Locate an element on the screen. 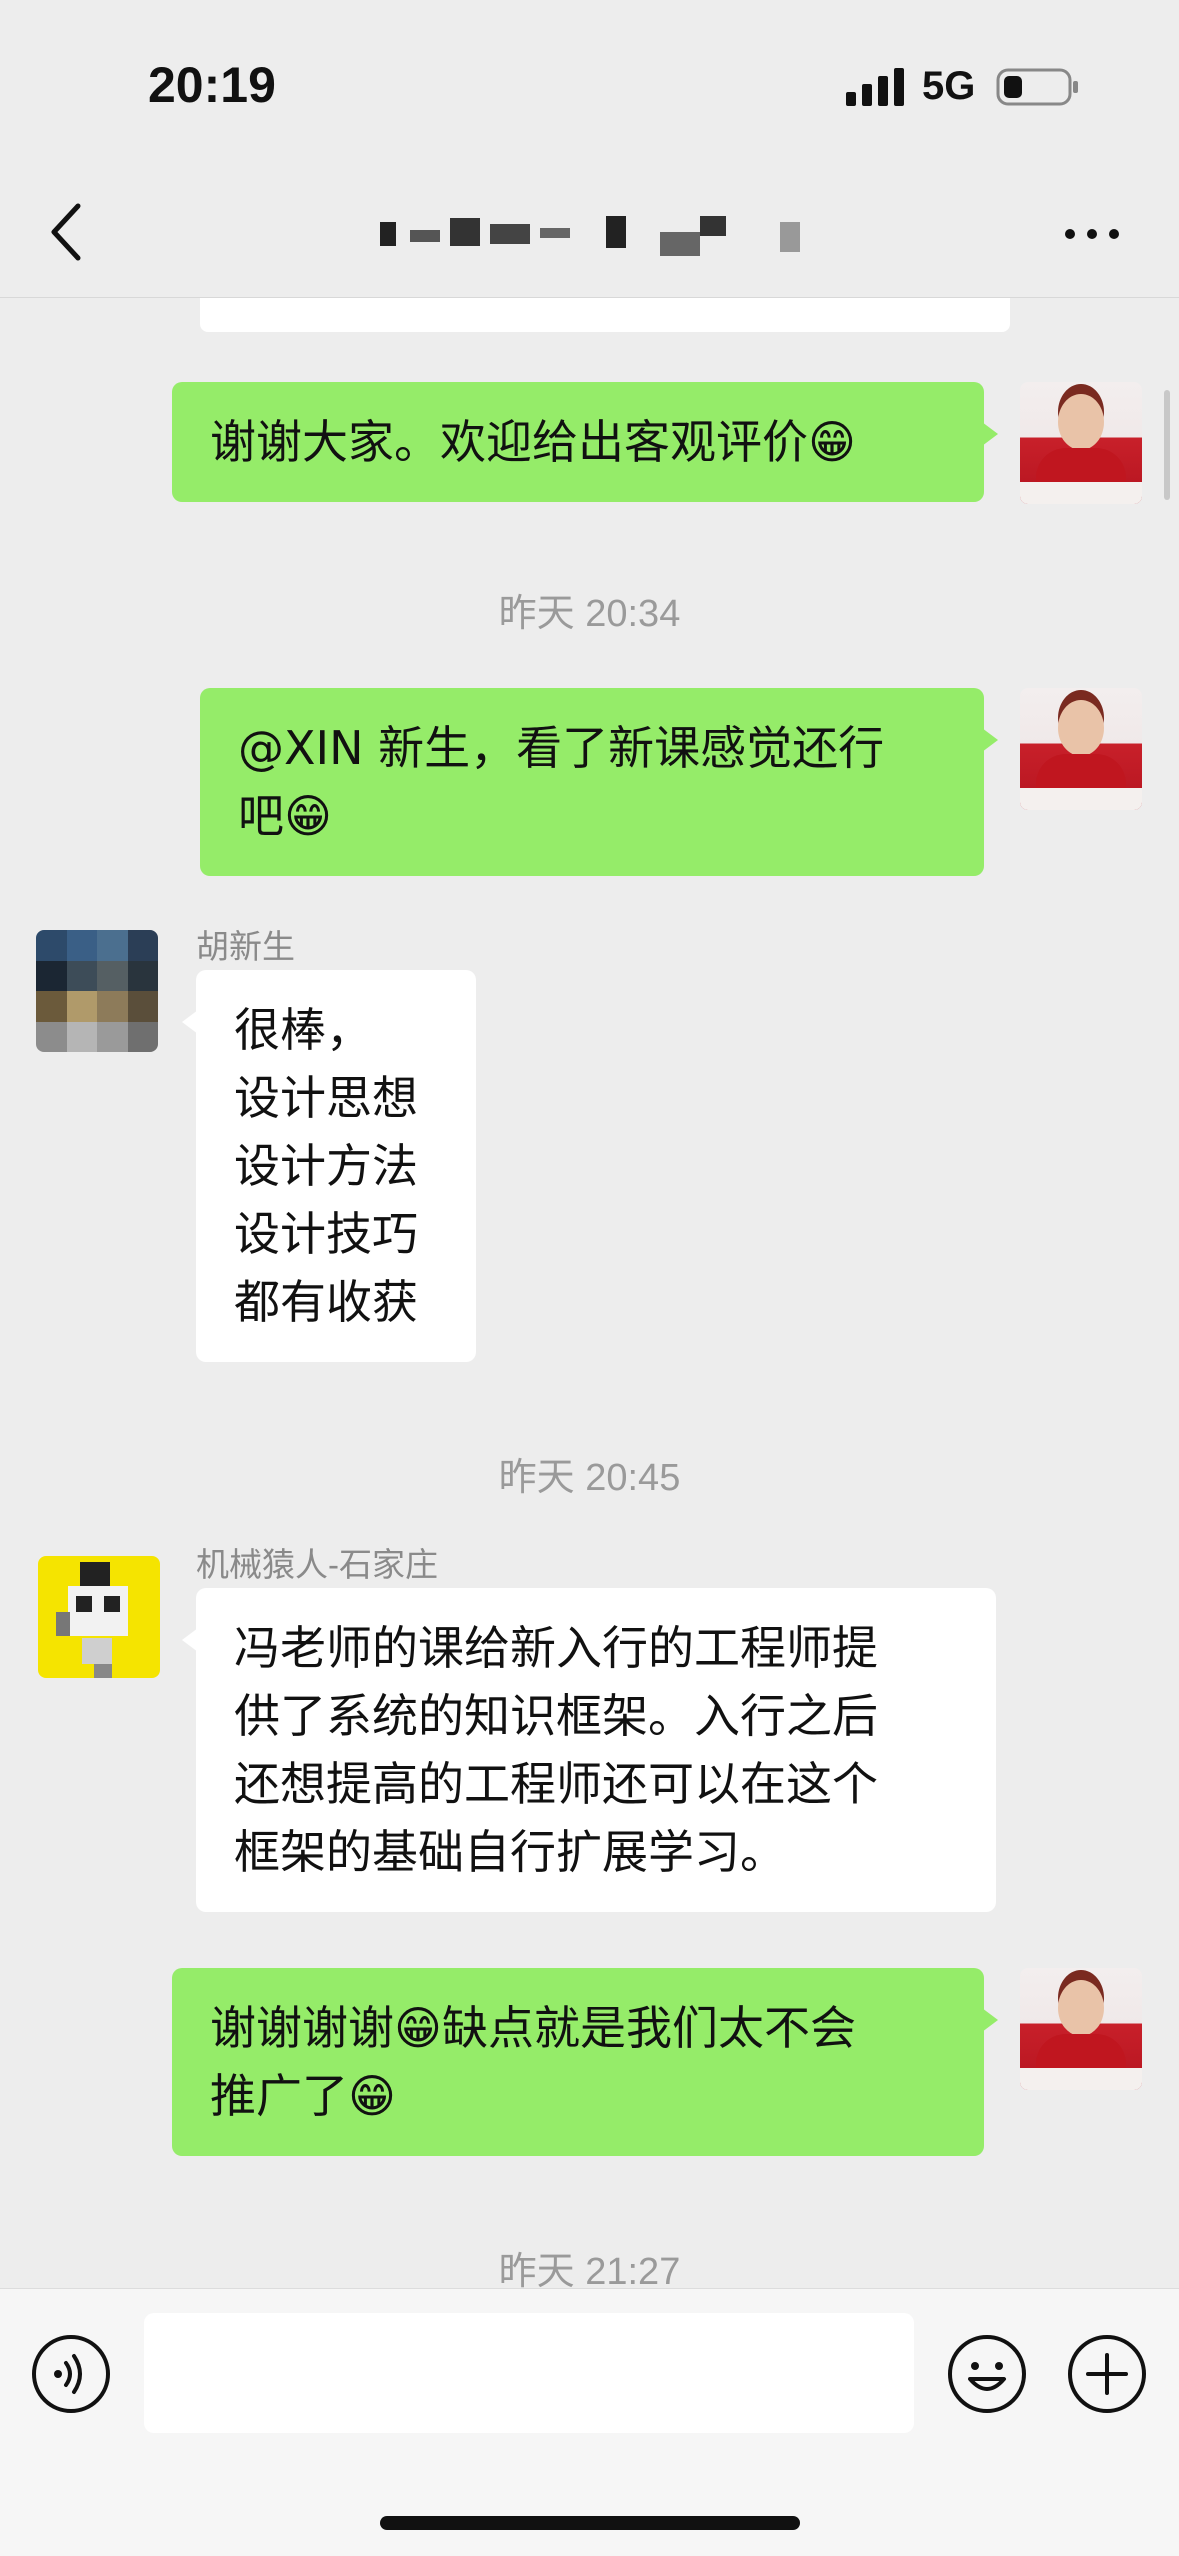 This screenshot has width=1179, height=2556. voice-icon is located at coordinates (71, 2374).